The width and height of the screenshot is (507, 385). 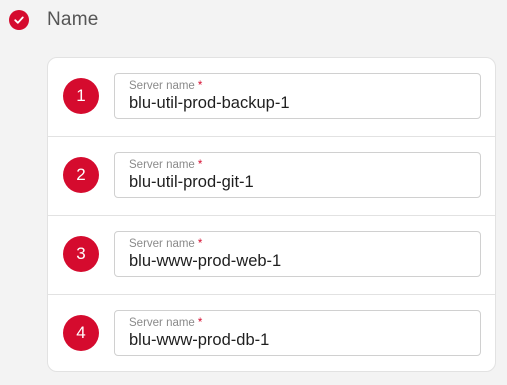 What do you see at coordinates (81, 254) in the screenshot?
I see `server-number-badge: 3` at bounding box center [81, 254].